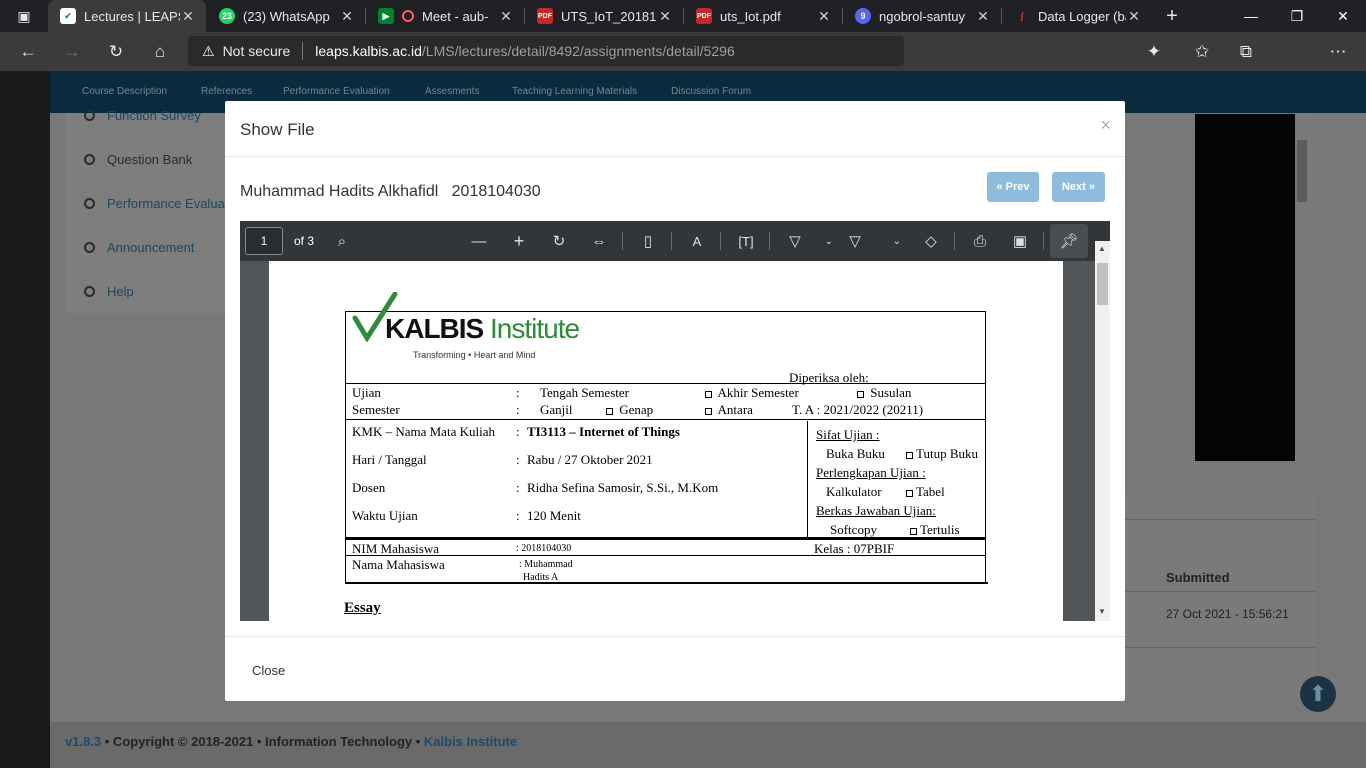  What do you see at coordinates (24, 16) in the screenshot?
I see `tab-actions-icon: ▣` at bounding box center [24, 16].